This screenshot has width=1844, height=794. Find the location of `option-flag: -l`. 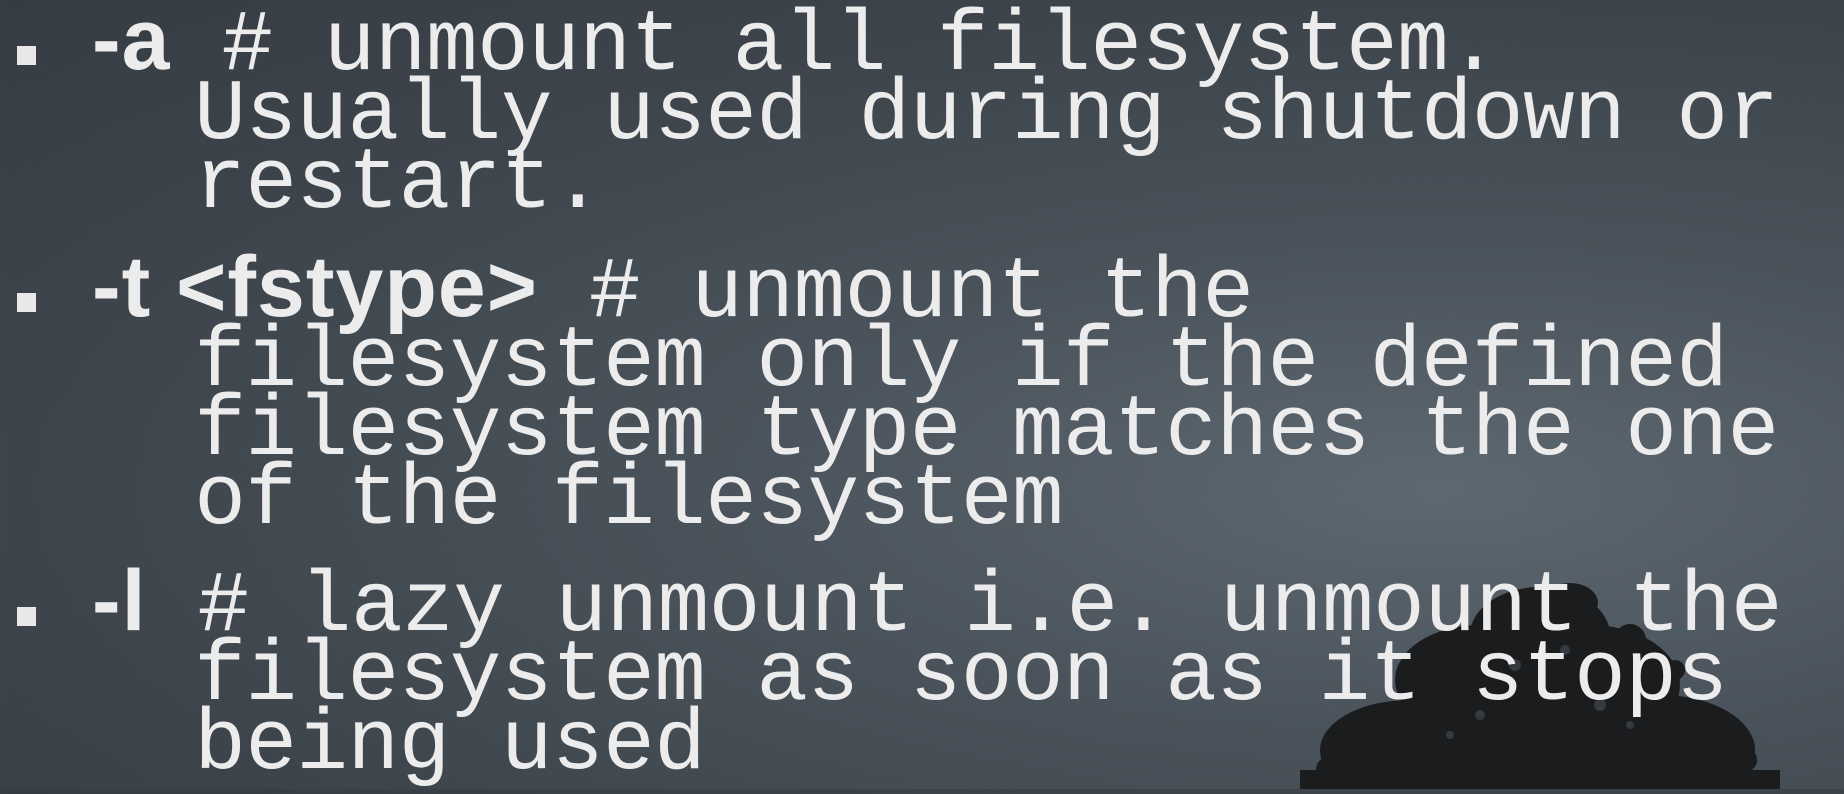

option-flag: -l is located at coordinates (119, 601).